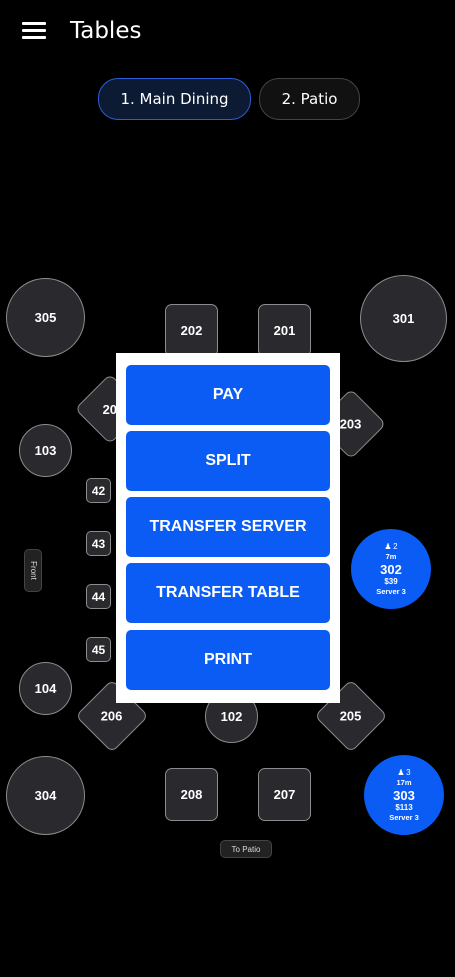 This screenshot has width=455, height=977. I want to click on print-button: PRINT, so click(228, 660).